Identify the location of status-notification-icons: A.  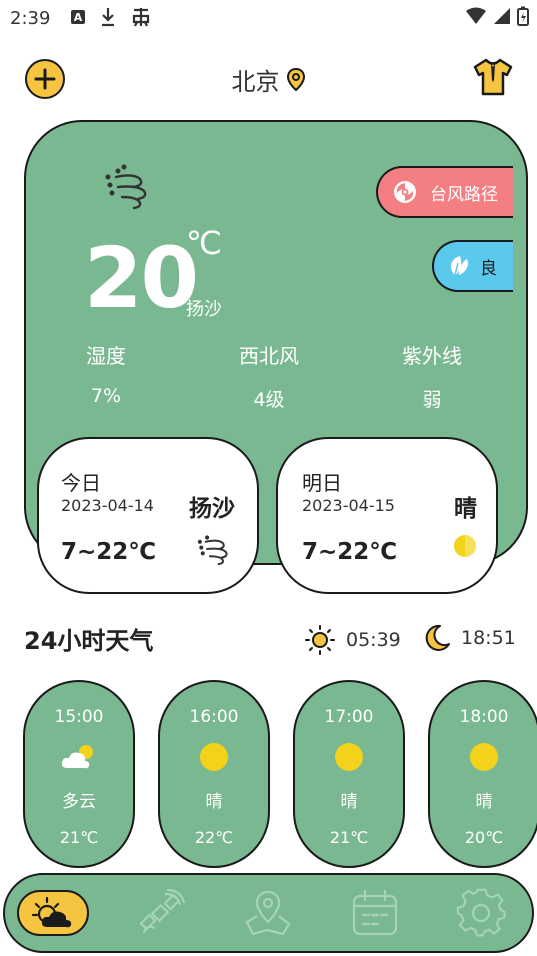
(111, 17).